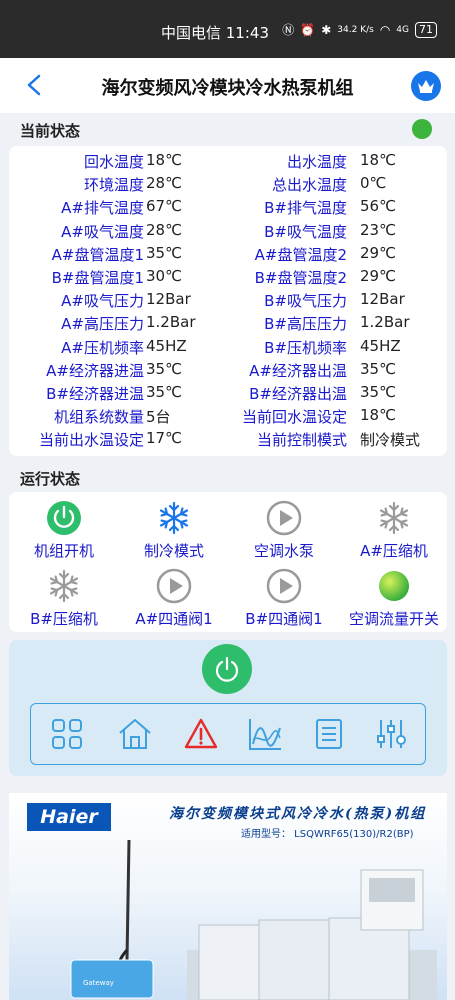 This screenshot has width=455, height=1000. What do you see at coordinates (64, 530) in the screenshot?
I see `run-status-item: 机组开机` at bounding box center [64, 530].